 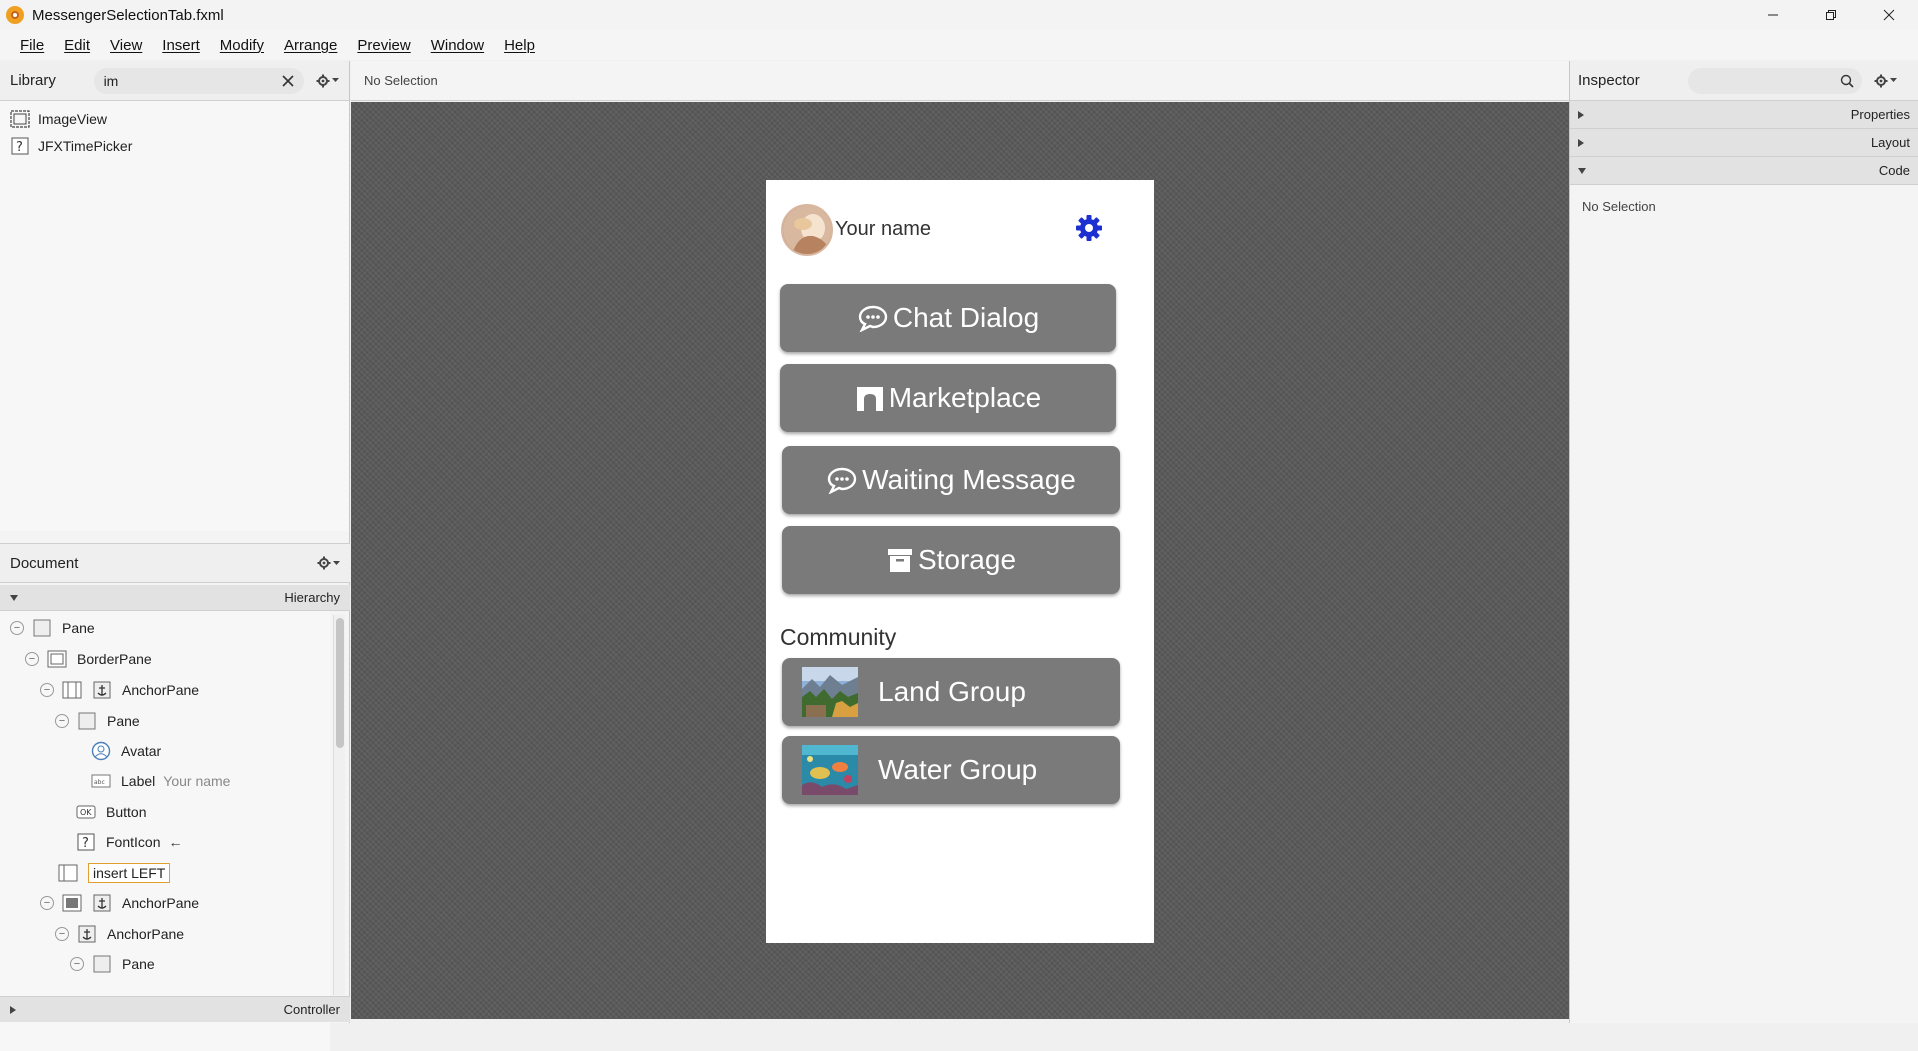 I want to click on menu-file: File, so click(x=32, y=45).